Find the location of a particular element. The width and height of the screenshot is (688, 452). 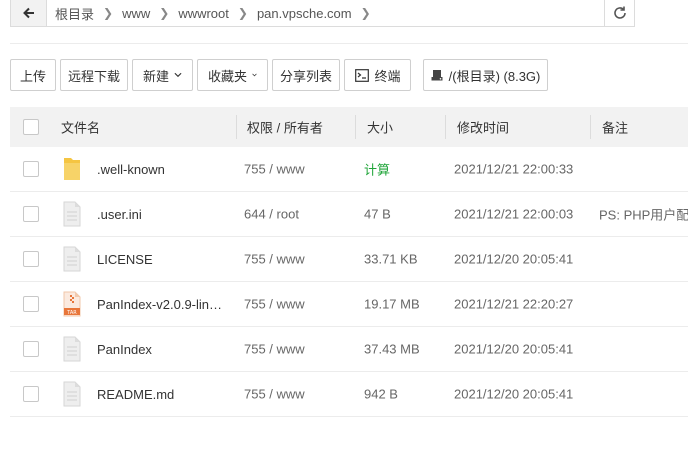

file-name-cell: README.md is located at coordinates (117, 394).